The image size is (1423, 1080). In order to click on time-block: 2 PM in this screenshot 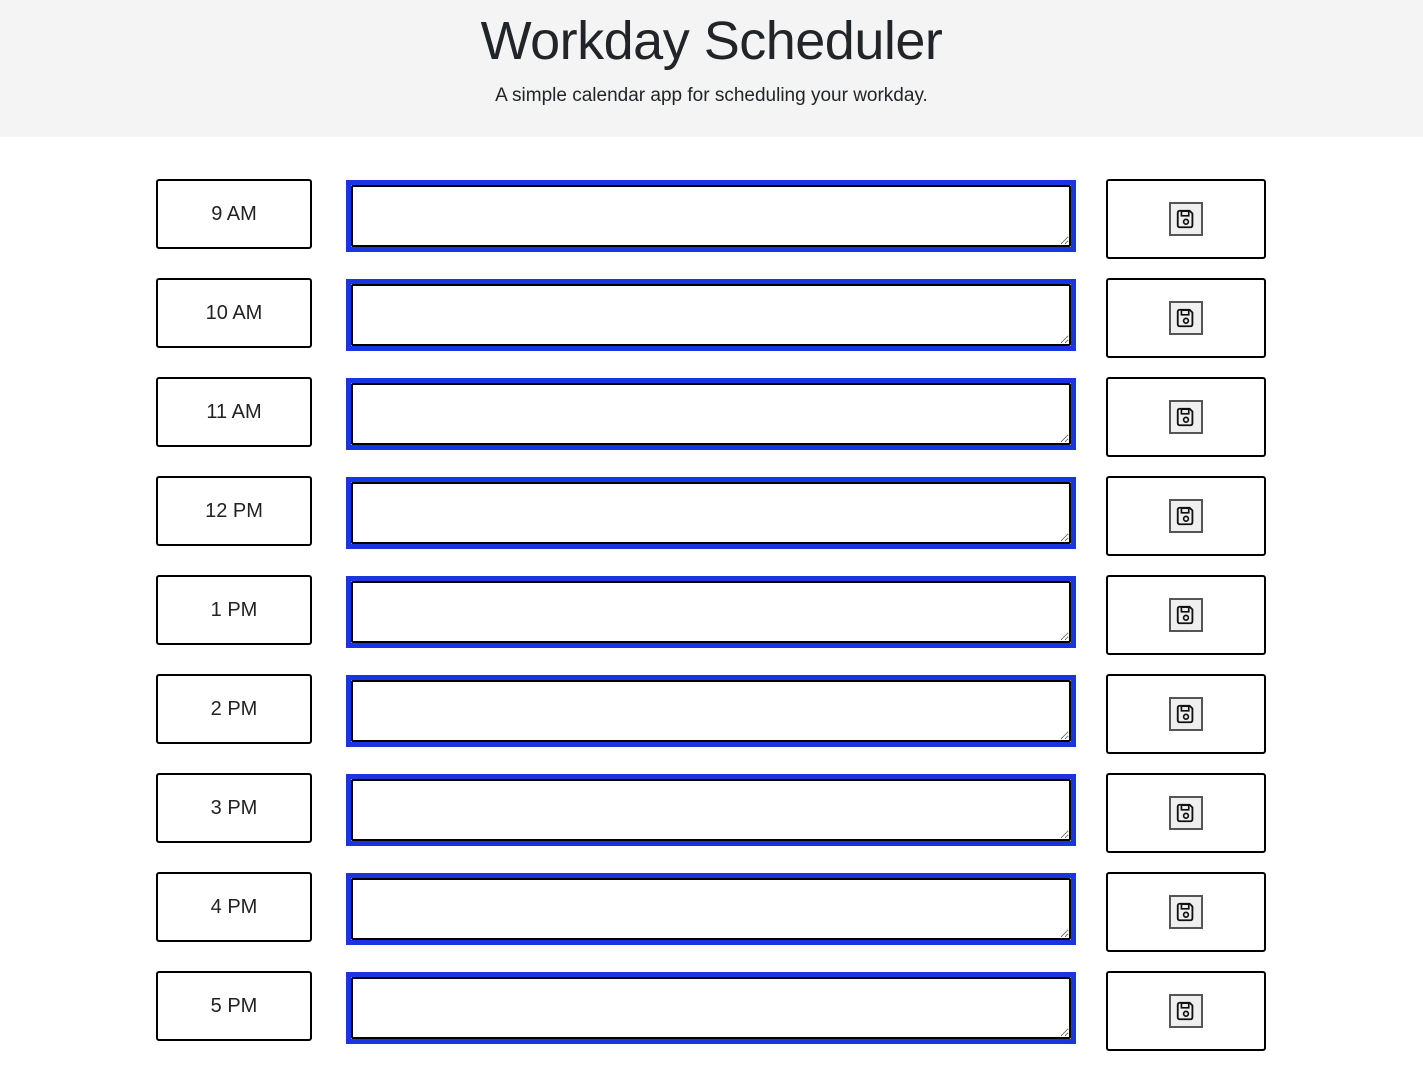, I will do `click(711, 714)`.